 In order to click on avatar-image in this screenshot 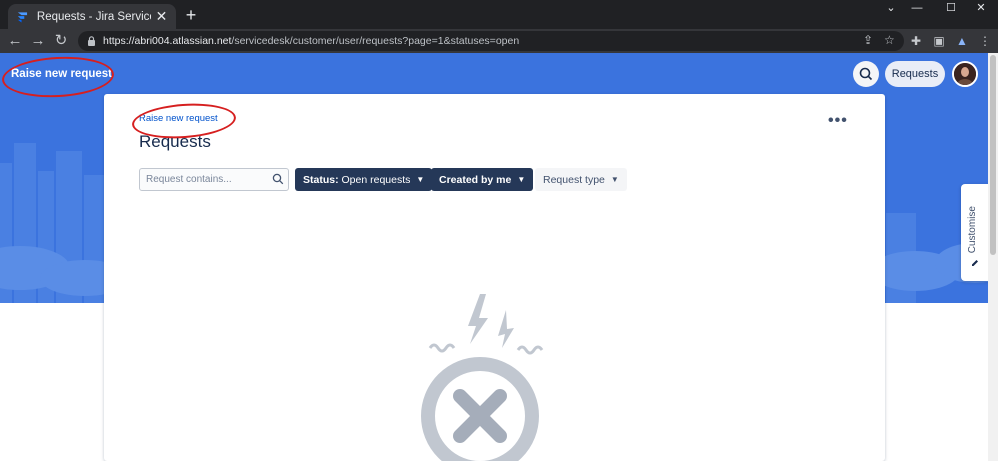, I will do `click(965, 74)`.